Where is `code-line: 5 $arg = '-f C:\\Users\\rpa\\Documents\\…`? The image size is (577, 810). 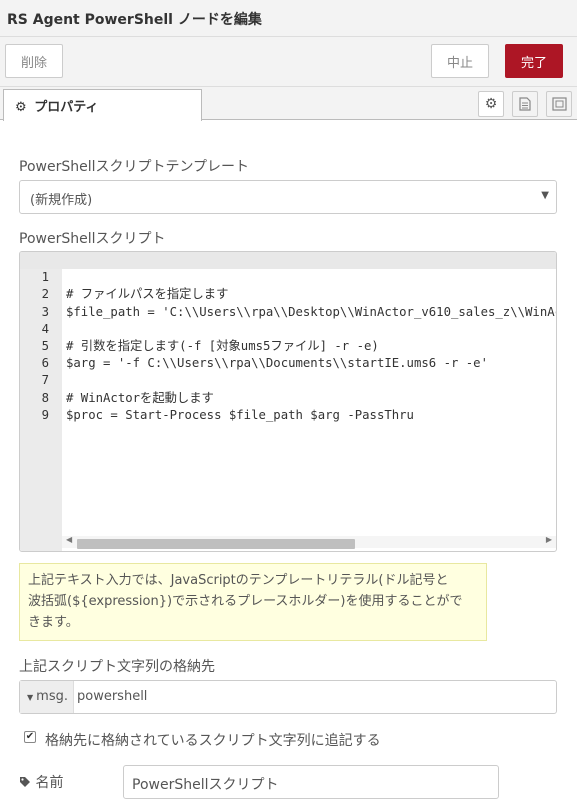 code-line: 5 $arg = '-f C:\\Users\\rpa\\Documents\\… is located at coordinates (288, 345).